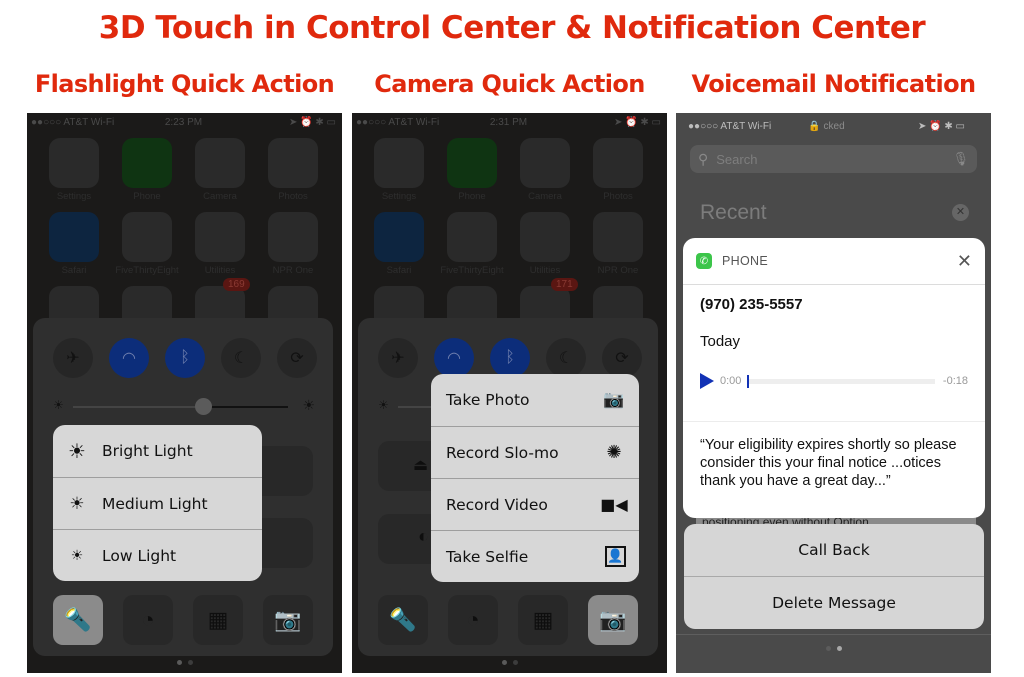 The image size is (1024, 677). I want to click on sun-bright-icon: ☀, so click(77, 451).